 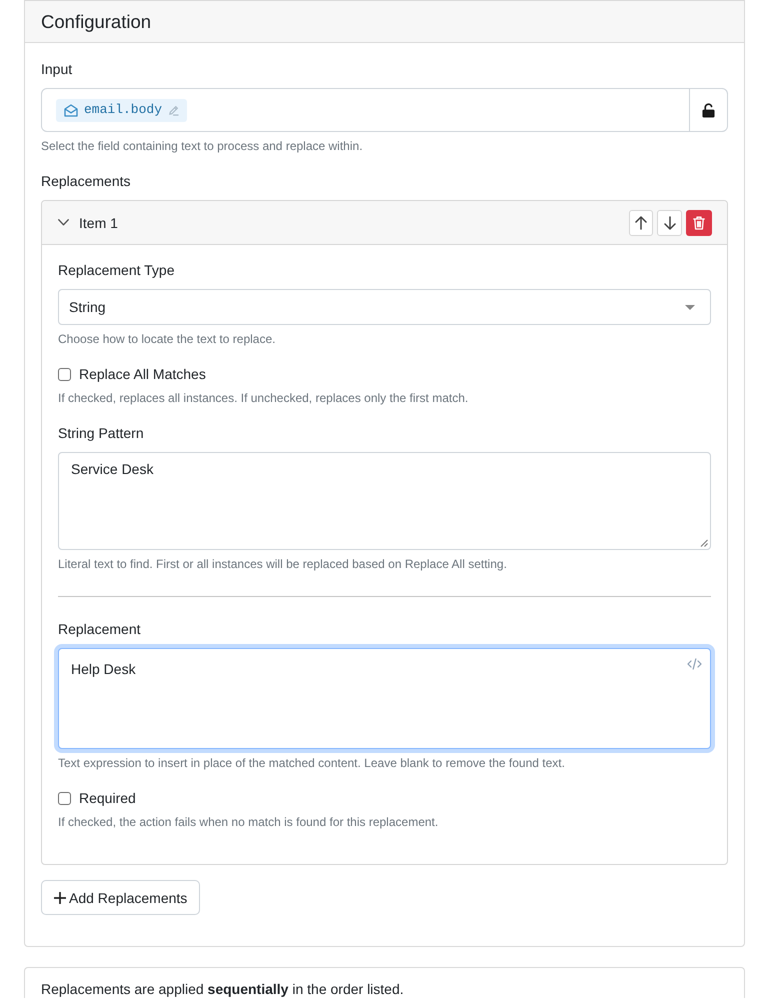 I want to click on checkbox-label: Required, so click(x=107, y=798).